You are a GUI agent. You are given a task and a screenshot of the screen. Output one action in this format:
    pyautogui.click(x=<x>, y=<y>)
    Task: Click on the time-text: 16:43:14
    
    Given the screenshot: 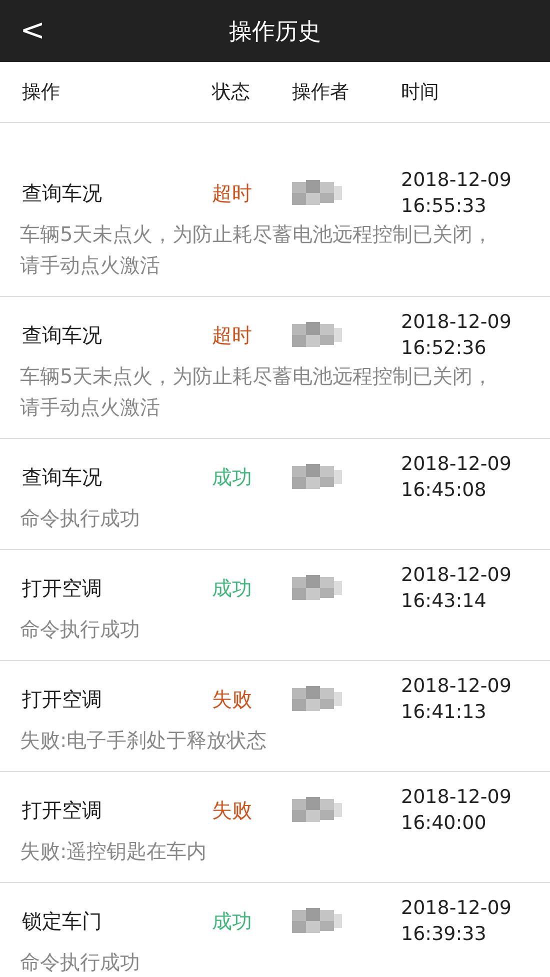 What is the action you would take?
    pyautogui.click(x=443, y=601)
    